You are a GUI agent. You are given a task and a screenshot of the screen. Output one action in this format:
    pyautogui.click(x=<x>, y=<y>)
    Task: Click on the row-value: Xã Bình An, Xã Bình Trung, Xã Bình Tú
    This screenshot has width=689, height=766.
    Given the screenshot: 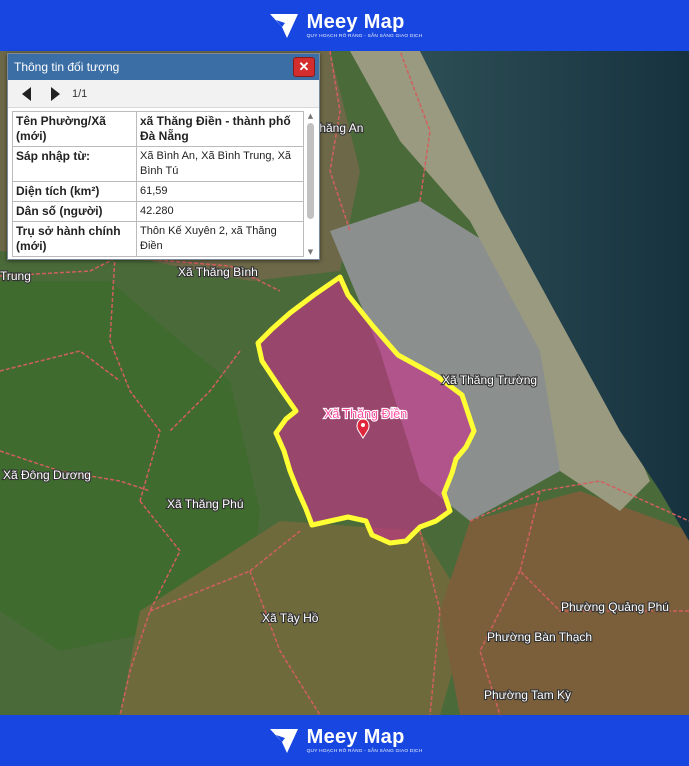 What is the action you would take?
    pyautogui.click(x=220, y=164)
    